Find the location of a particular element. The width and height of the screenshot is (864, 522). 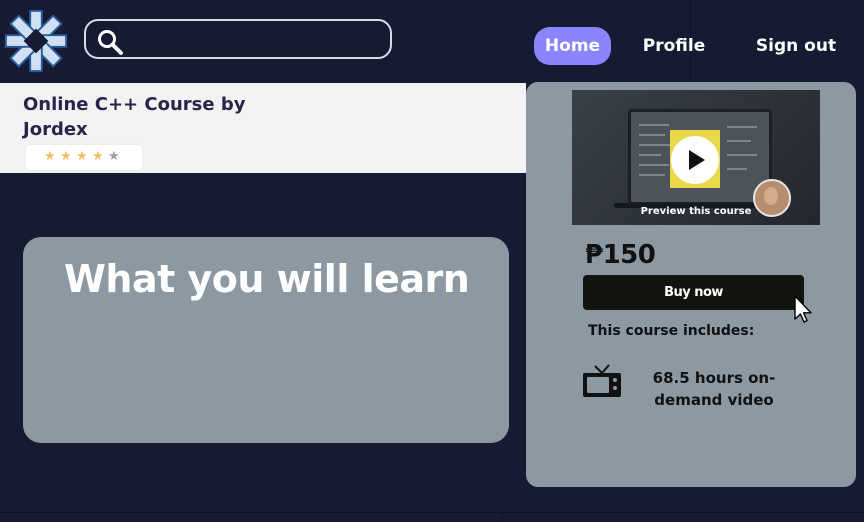

course-includes-label: This course includes: is located at coordinates (671, 331).